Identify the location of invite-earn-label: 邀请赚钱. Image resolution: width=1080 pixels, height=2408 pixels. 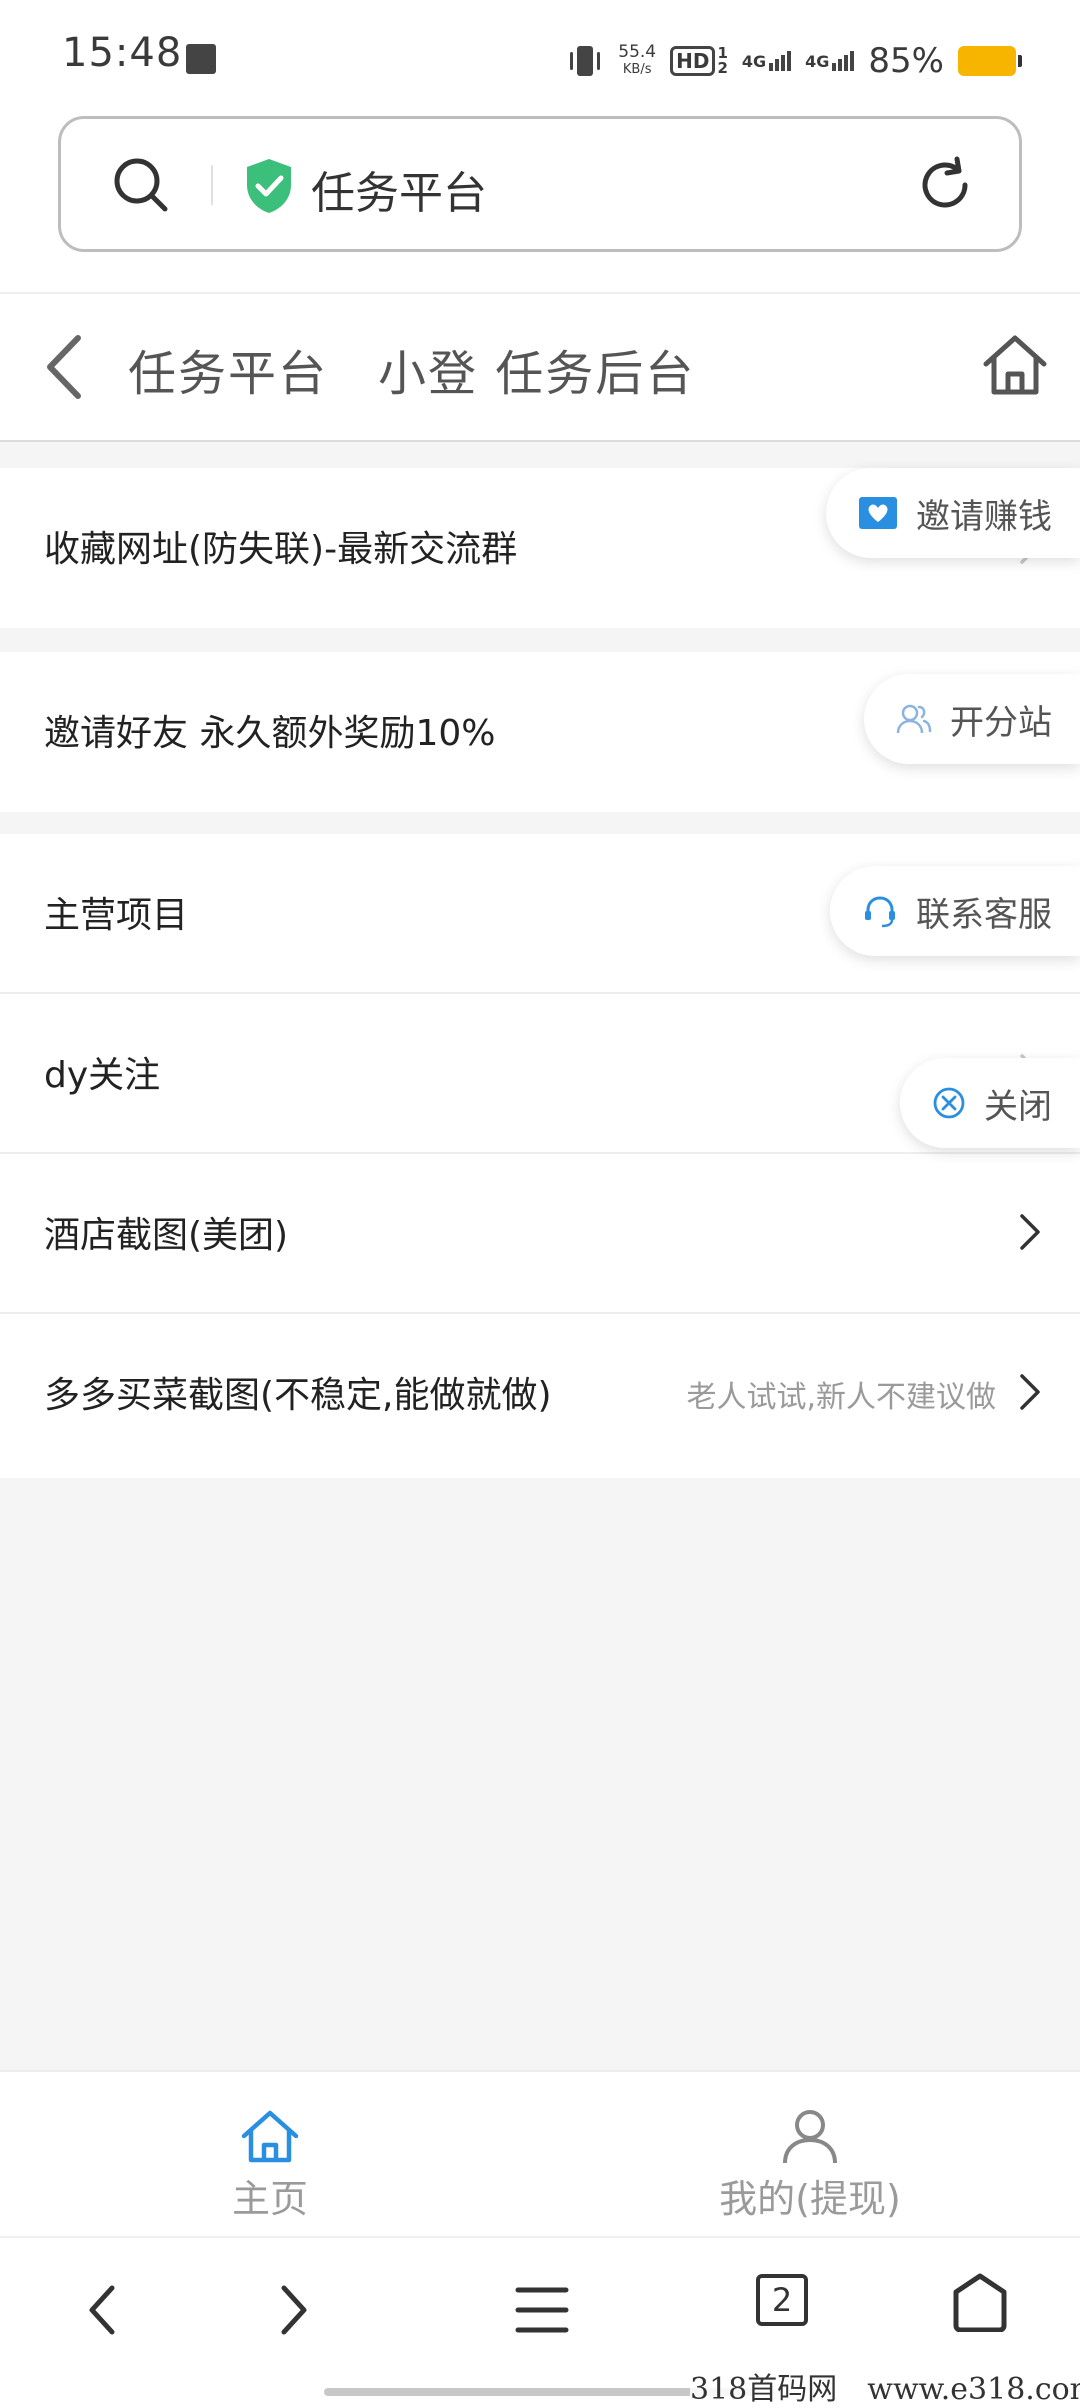
(984, 516).